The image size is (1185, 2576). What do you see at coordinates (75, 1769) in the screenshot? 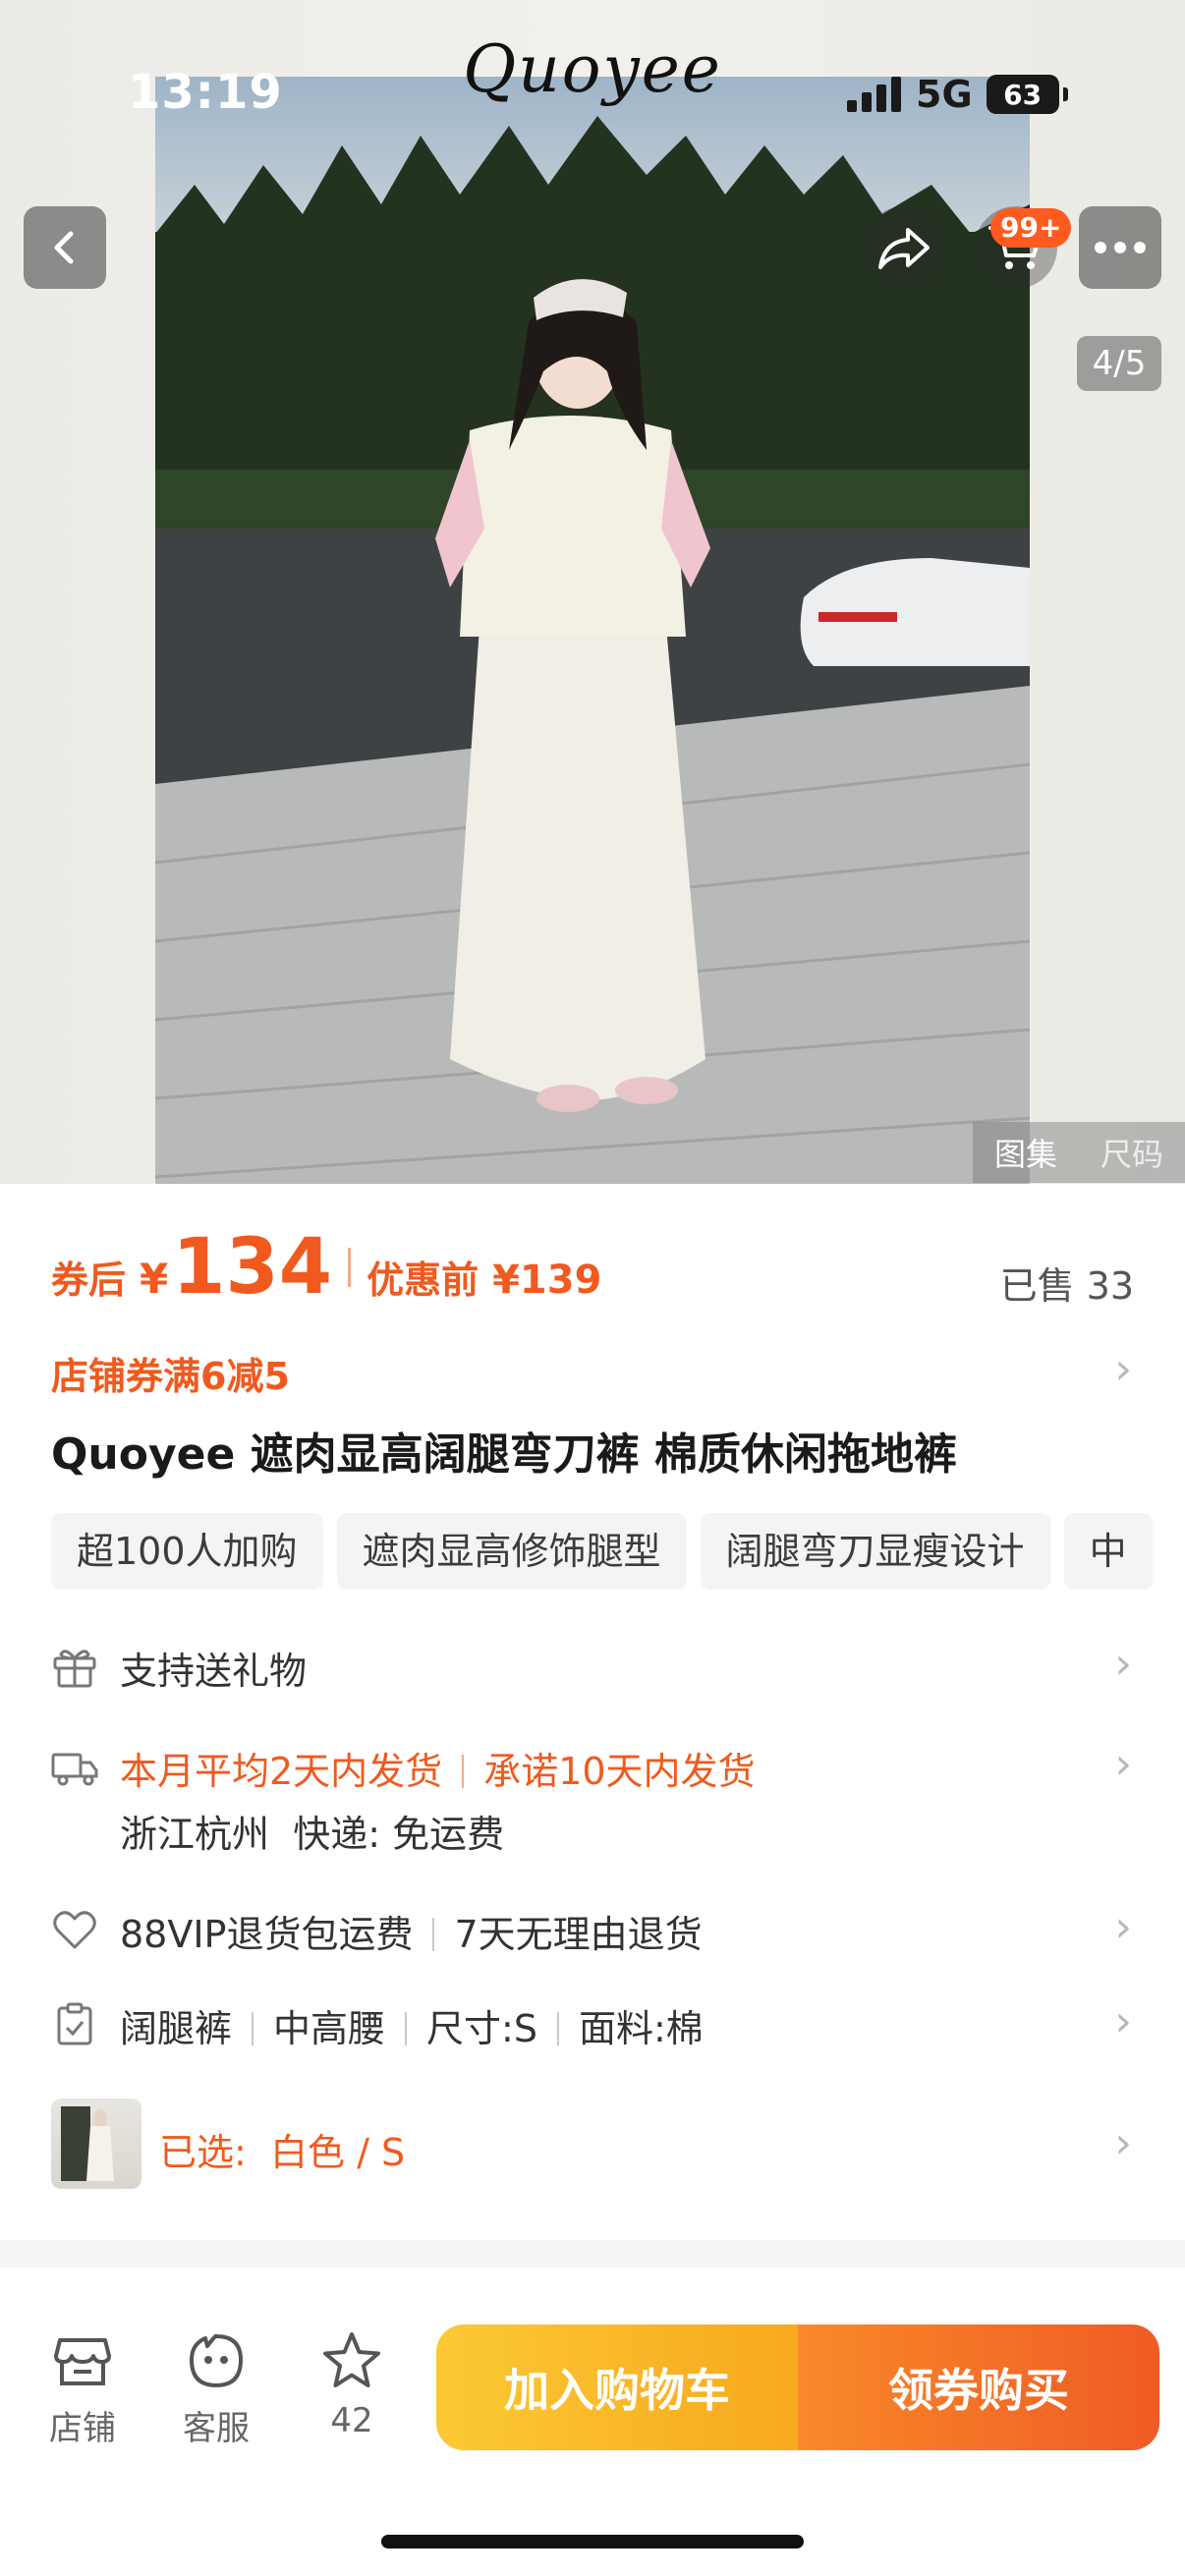
I see `truck-icon` at bounding box center [75, 1769].